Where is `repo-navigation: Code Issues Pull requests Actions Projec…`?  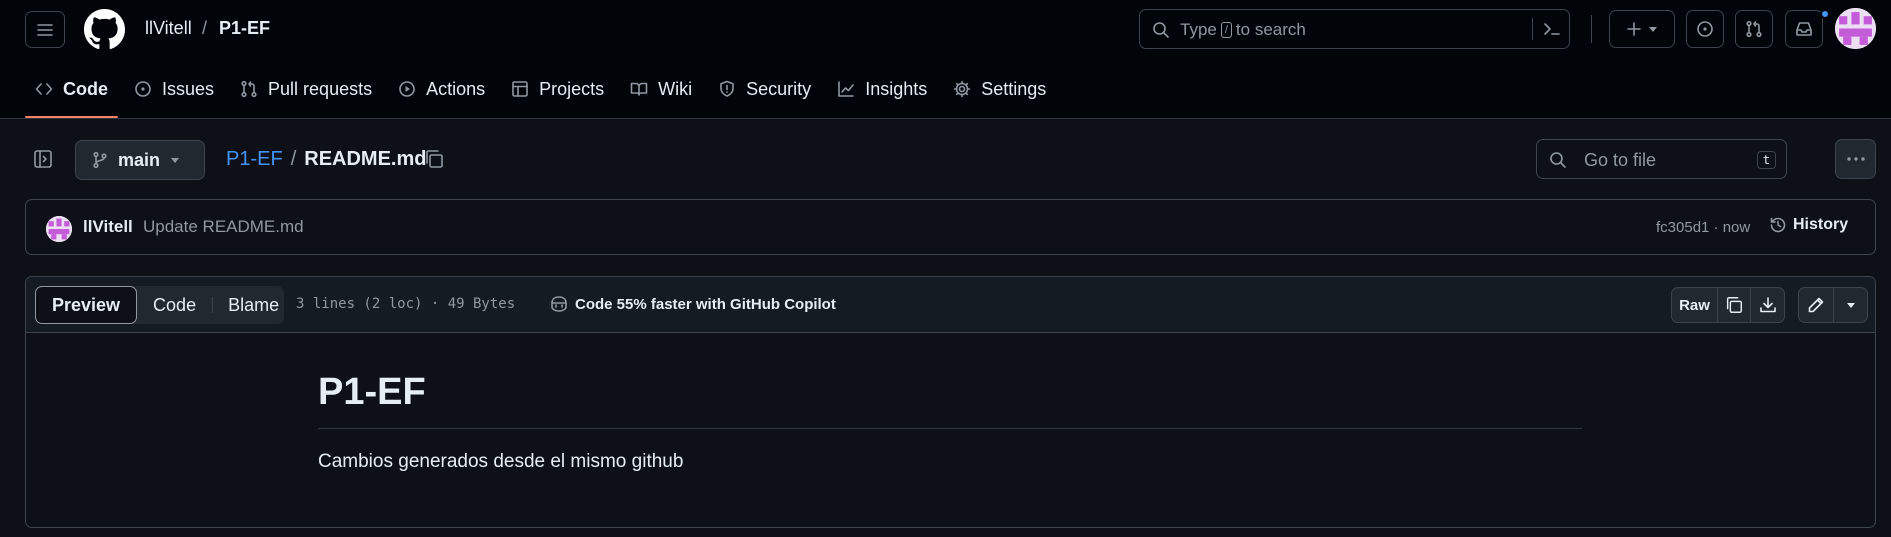 repo-navigation: Code Issues Pull requests Actions Projec… is located at coordinates (543, 95).